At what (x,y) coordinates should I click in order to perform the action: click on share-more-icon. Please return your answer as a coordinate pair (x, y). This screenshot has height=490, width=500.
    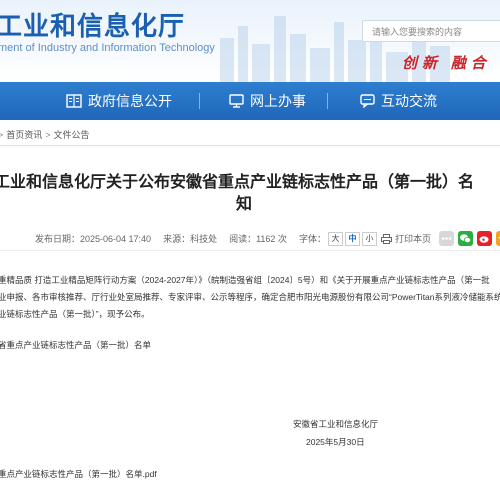
    Looking at the image, I should click on (446, 238).